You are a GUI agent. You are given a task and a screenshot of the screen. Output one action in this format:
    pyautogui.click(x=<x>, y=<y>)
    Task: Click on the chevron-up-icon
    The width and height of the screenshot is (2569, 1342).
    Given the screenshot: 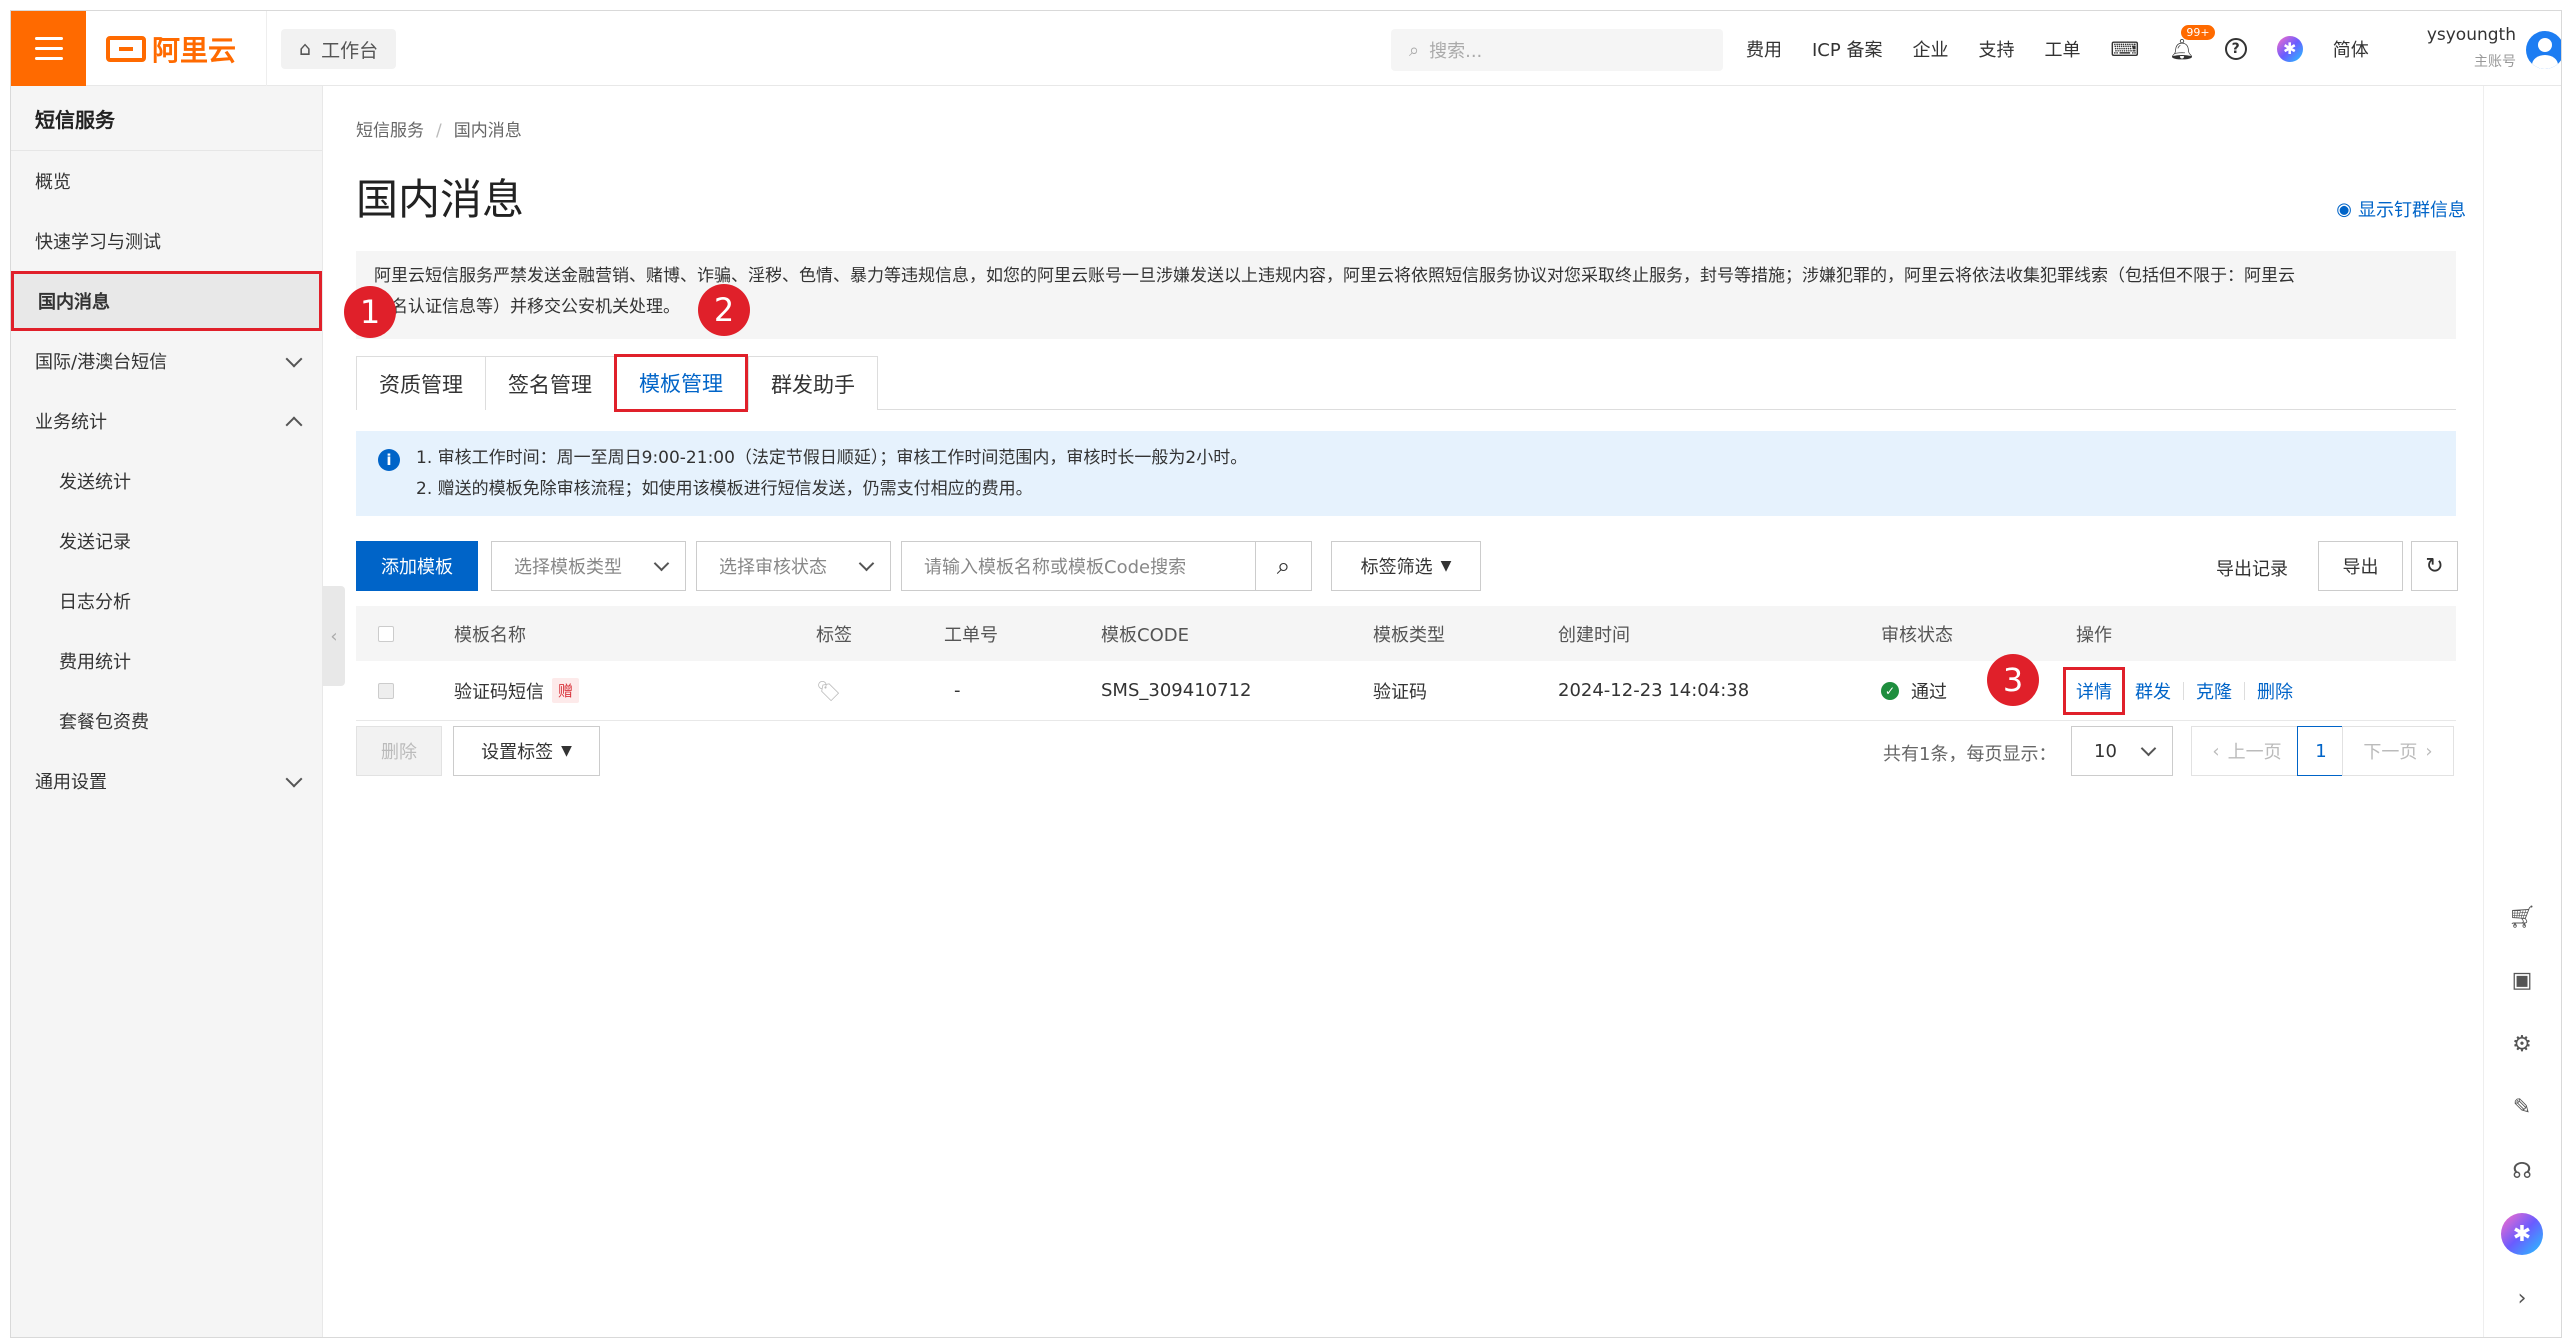 What is the action you would take?
    pyautogui.click(x=294, y=425)
    